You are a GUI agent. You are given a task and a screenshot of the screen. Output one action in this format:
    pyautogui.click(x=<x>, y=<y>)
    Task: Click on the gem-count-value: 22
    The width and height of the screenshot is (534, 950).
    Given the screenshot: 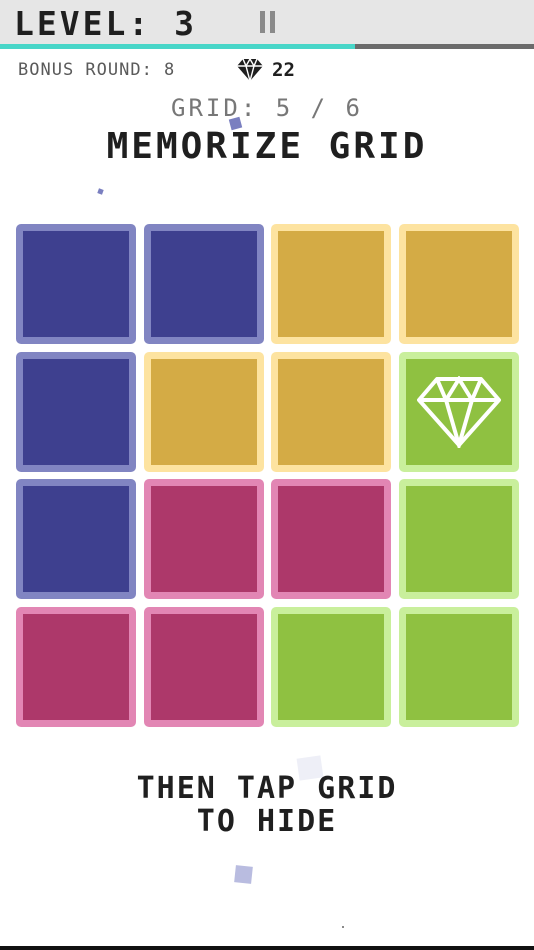 What is the action you would take?
    pyautogui.click(x=283, y=70)
    